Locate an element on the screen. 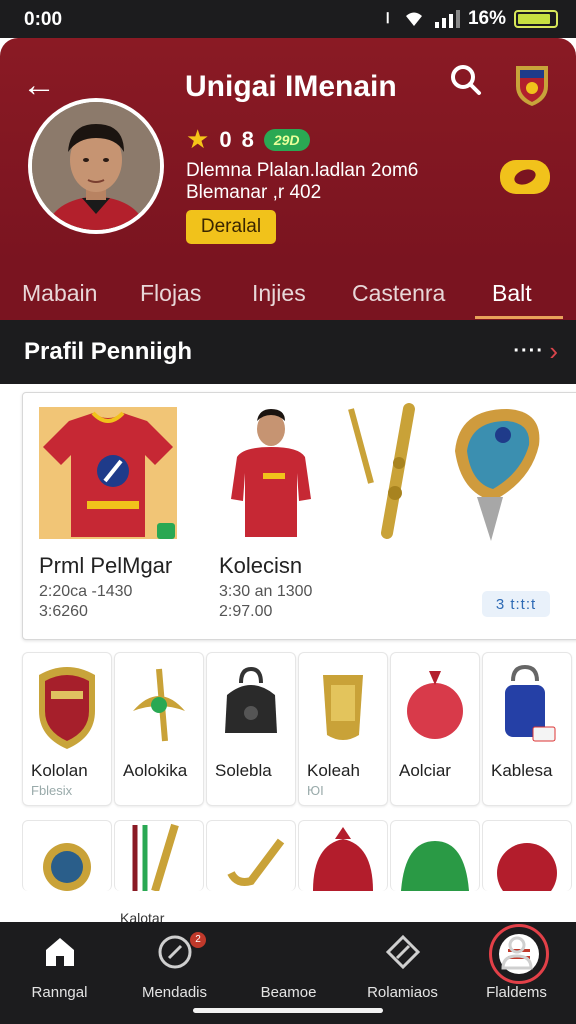 The width and height of the screenshot is (576, 1024). nav-rolamiaos: Rolamiaos is located at coordinates (402, 967).